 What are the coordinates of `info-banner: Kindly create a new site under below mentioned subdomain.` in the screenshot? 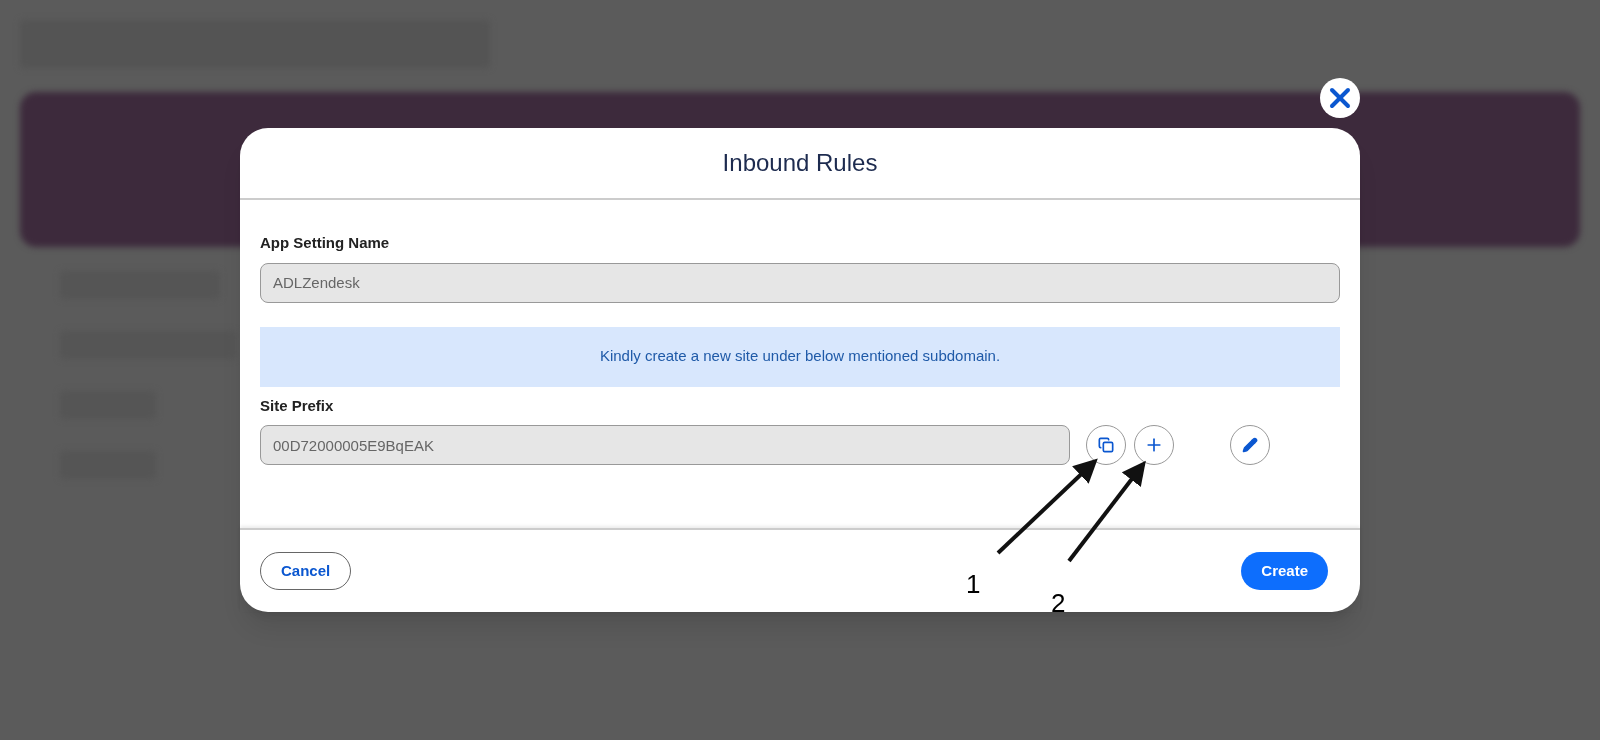 It's located at (800, 356).